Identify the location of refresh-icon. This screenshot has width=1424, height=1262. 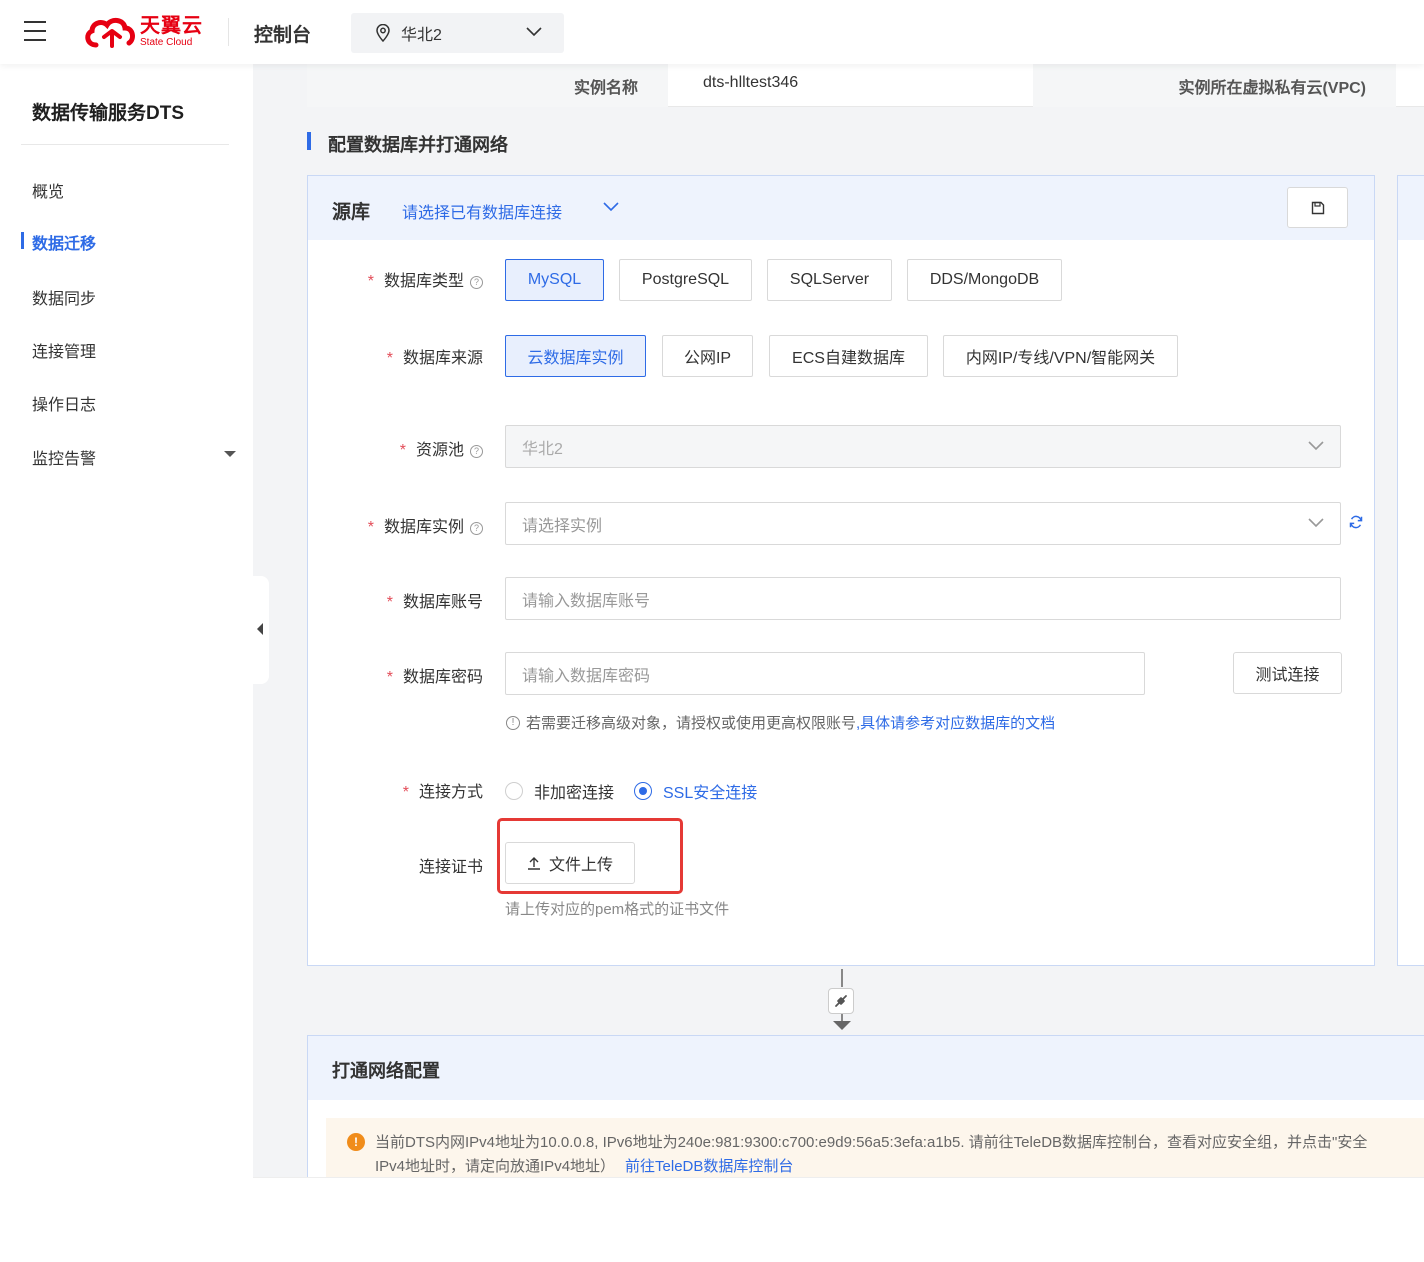
(1356, 522).